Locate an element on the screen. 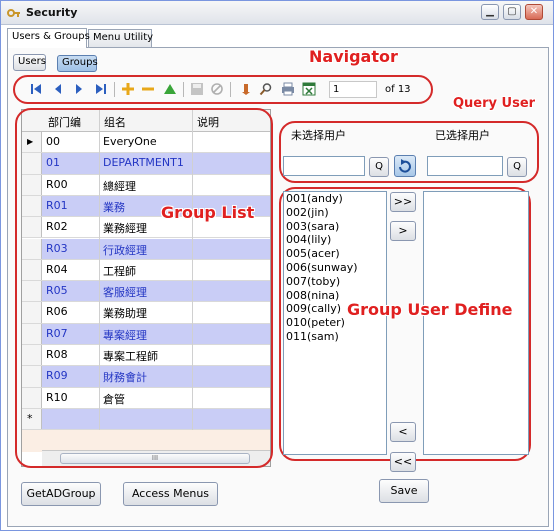 This screenshot has width=554, height=531. print-icon is located at coordinates (288, 89).